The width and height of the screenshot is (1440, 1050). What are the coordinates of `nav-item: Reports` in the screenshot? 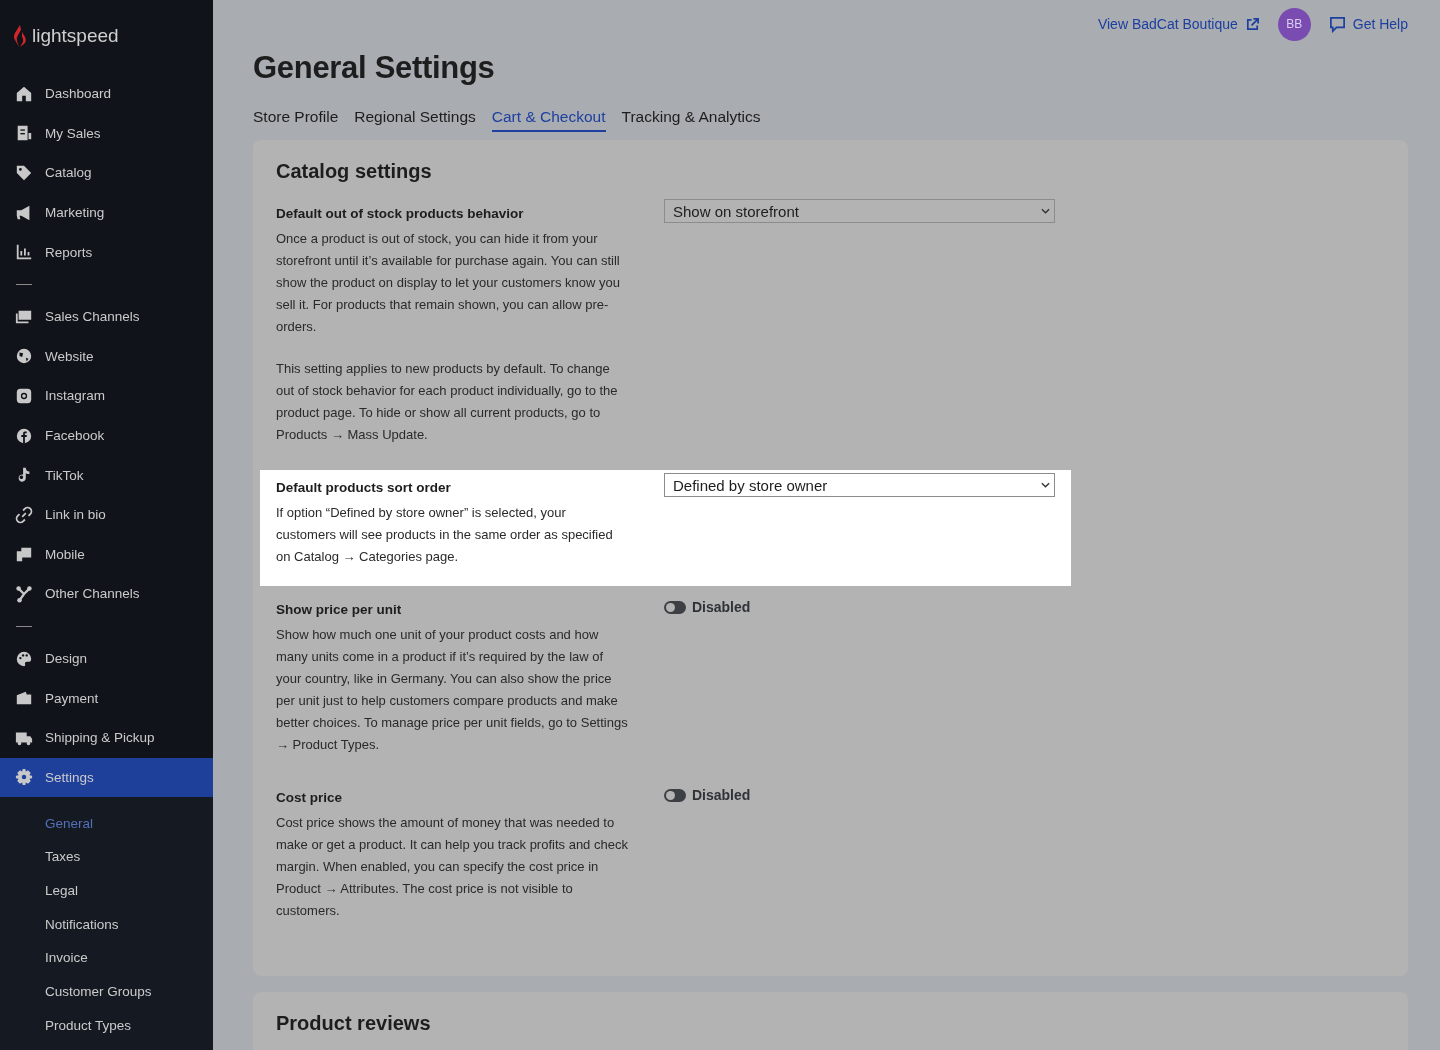 It's located at (106, 252).